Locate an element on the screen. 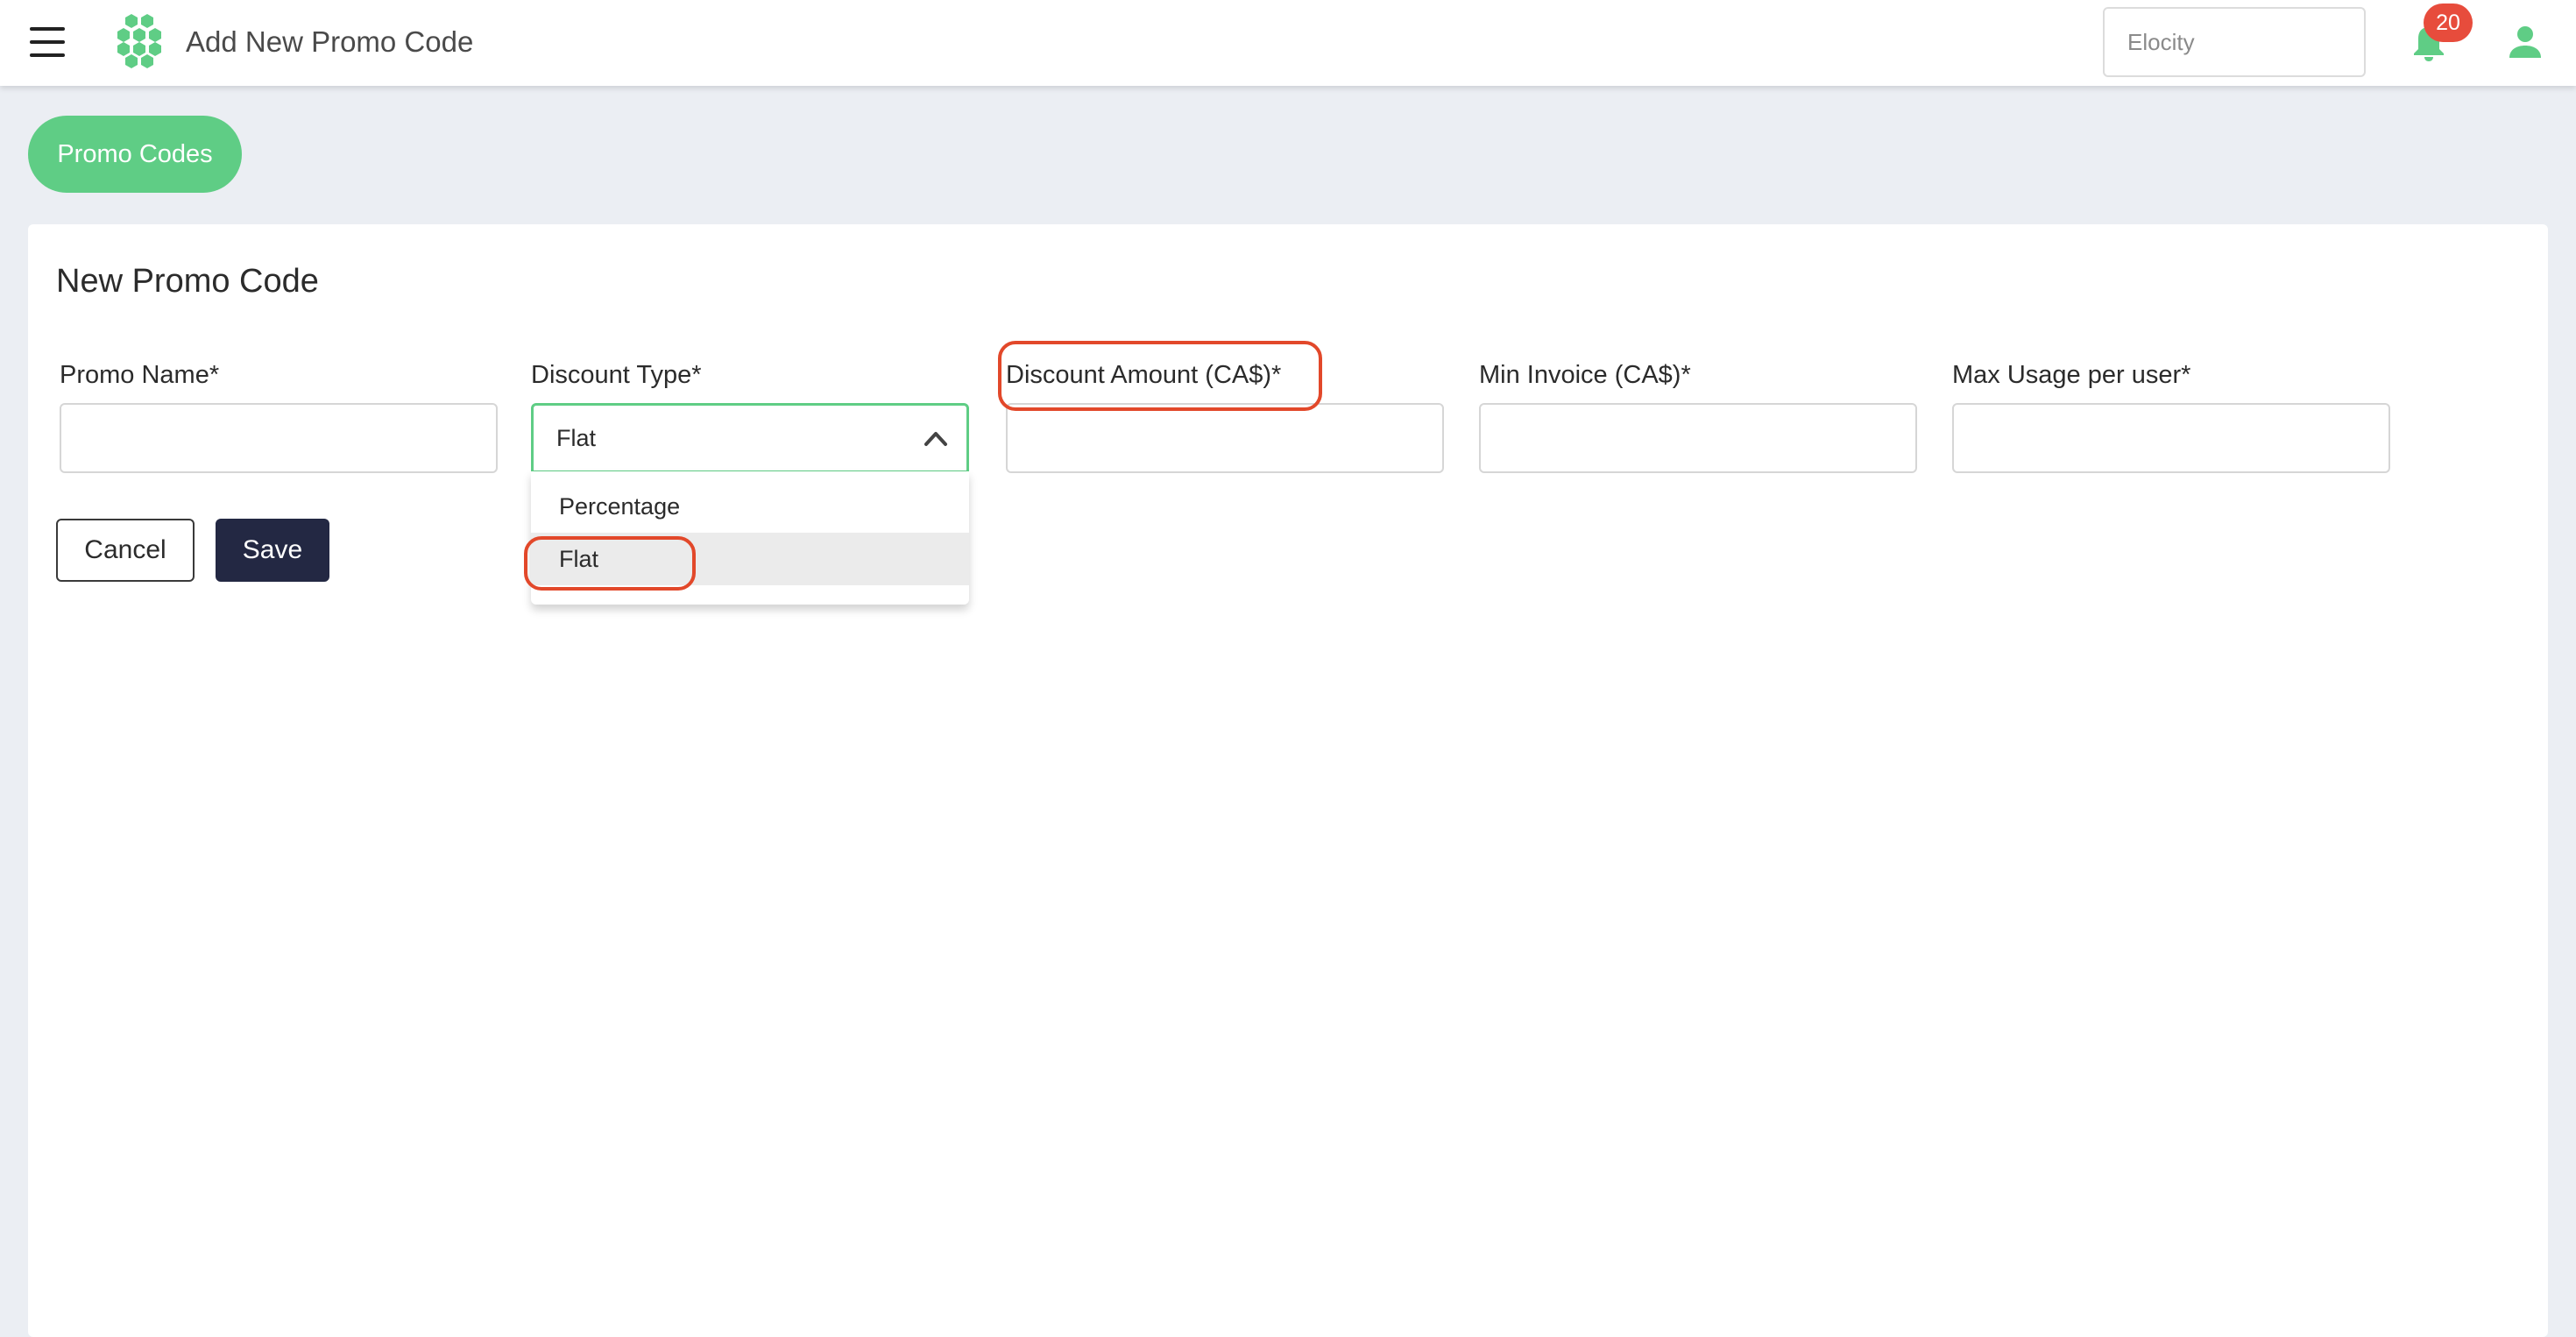 Image resolution: width=2576 pixels, height=1337 pixels. discount-amount-field: Discount Amount (CA$)* is located at coordinates (1225, 415).